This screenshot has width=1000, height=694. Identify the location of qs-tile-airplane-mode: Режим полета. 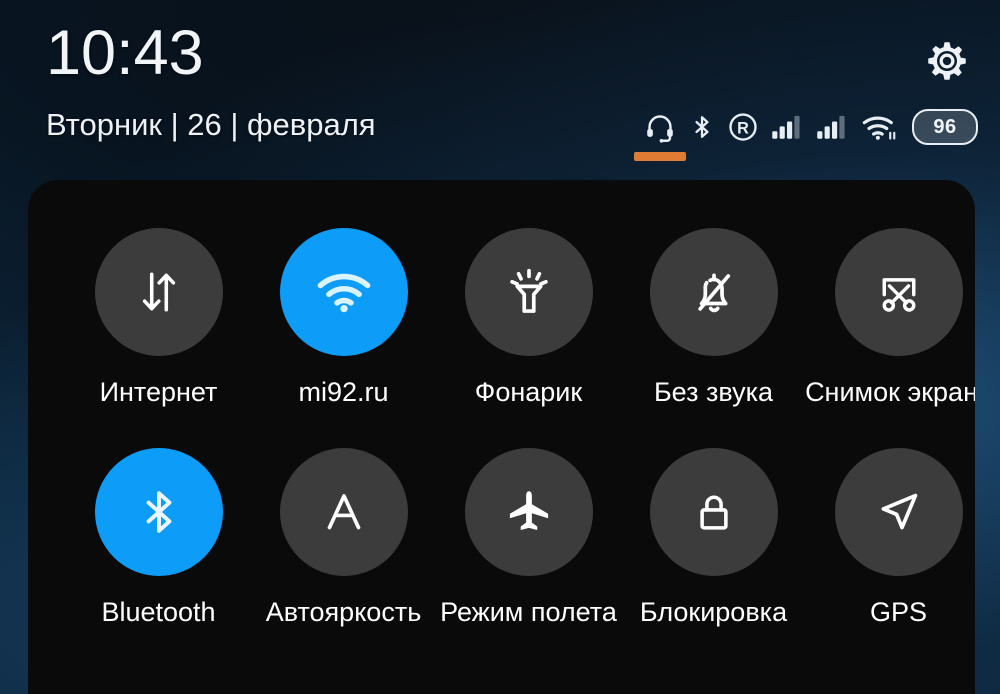
(528, 544).